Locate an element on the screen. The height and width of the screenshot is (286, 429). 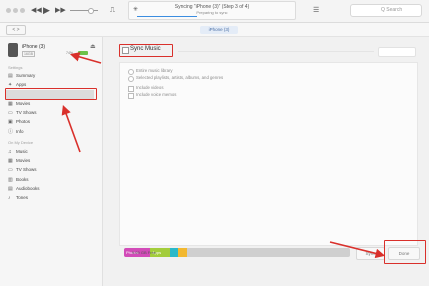
arrow-to-sync-music is located at coordinates (85, 58).